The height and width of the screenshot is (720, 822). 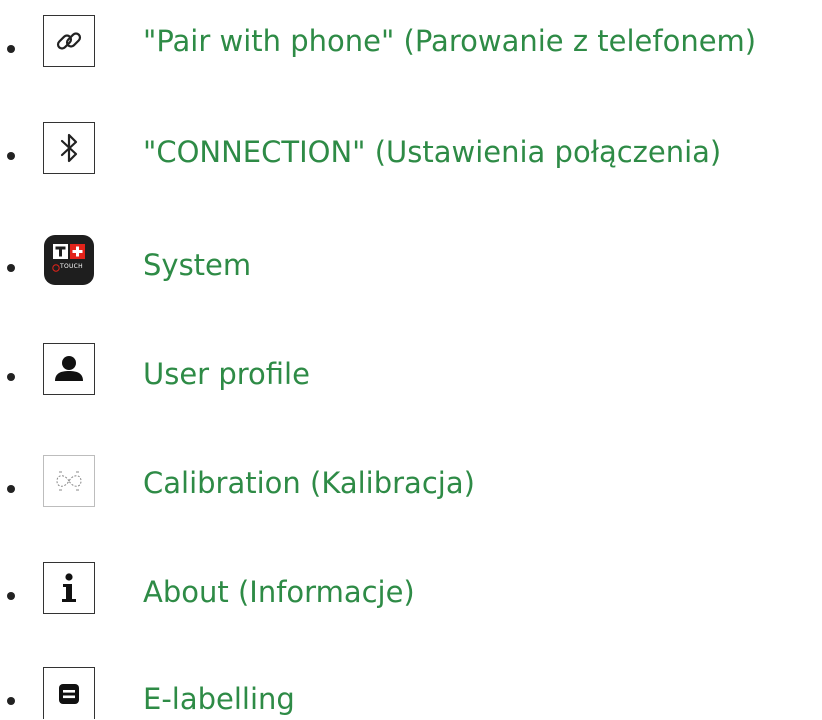 What do you see at coordinates (411, 264) in the screenshot?
I see `list-item-system: TOUCH System` at bounding box center [411, 264].